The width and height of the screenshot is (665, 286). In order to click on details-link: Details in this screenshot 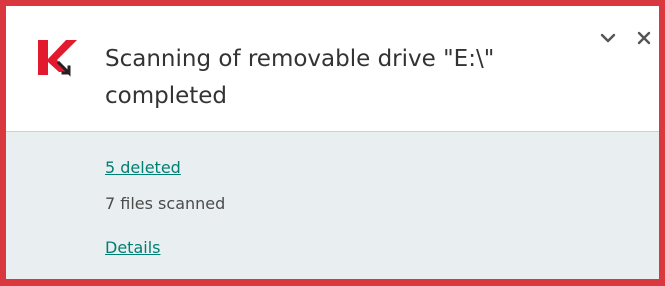, I will do `click(132, 248)`.